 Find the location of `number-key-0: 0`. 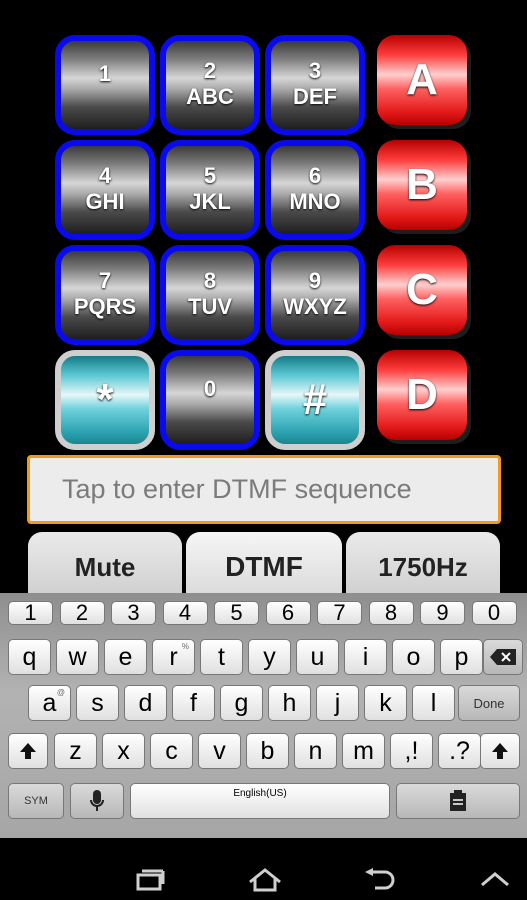

number-key-0: 0 is located at coordinates (494, 612).